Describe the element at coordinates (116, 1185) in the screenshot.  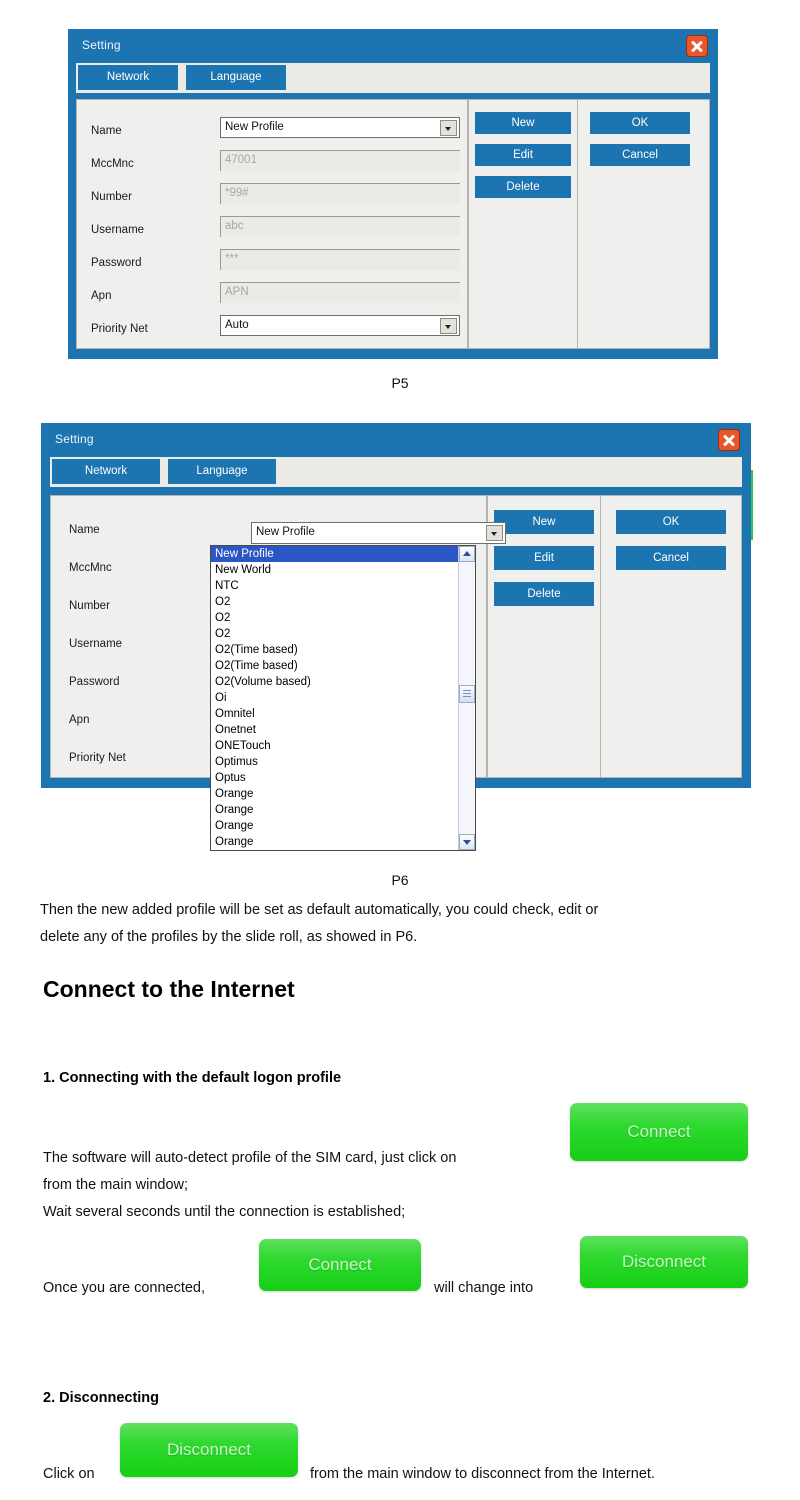
I see `section-1-line-2: from the main window;` at that location.